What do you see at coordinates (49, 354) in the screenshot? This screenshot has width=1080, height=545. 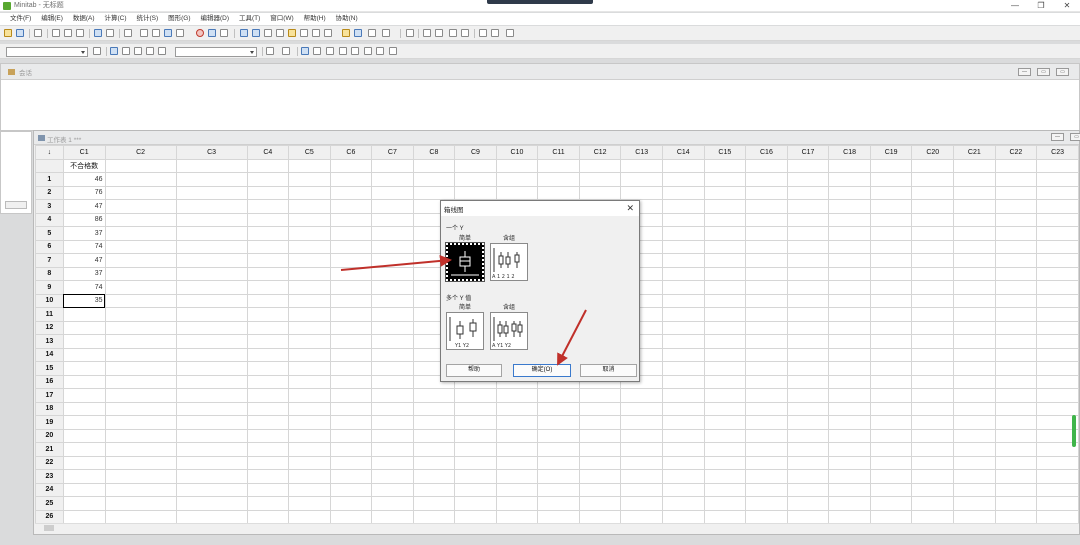 I see `row-header: 14` at bounding box center [49, 354].